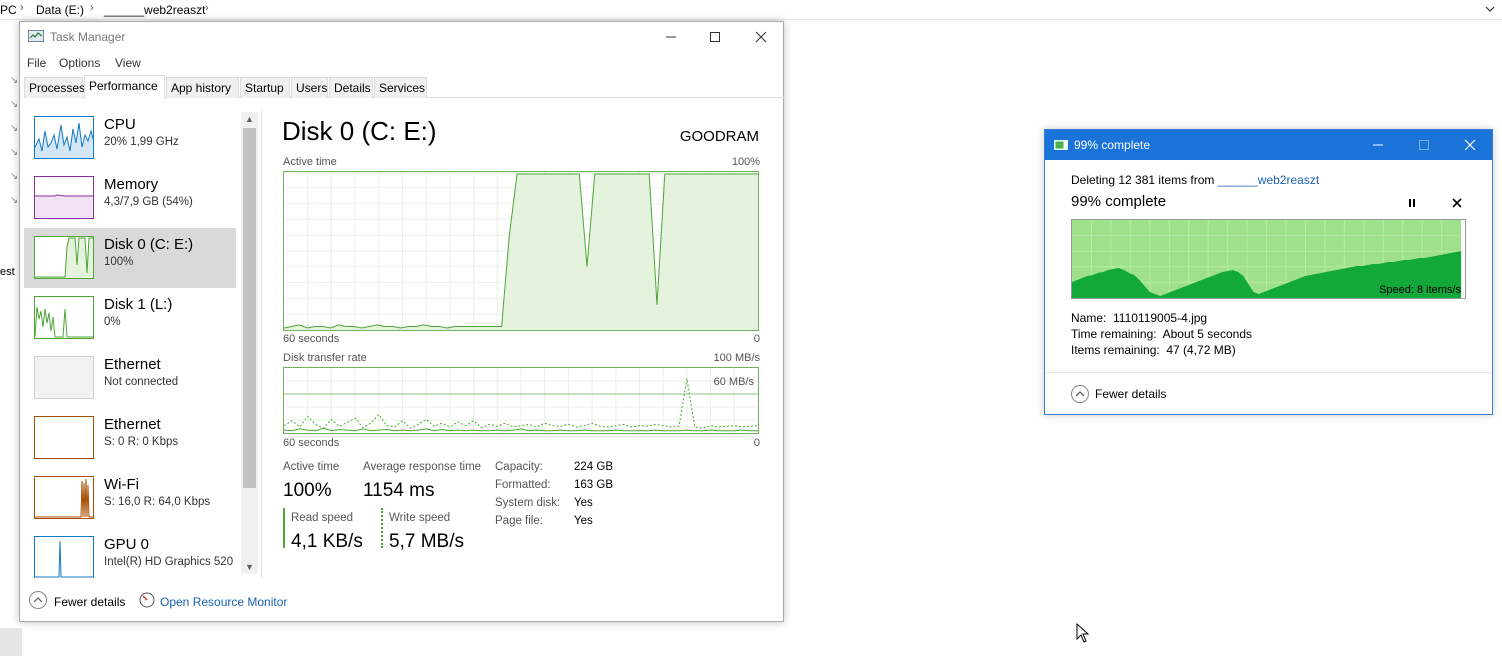  I want to click on menu-options: Options, so click(79, 63).